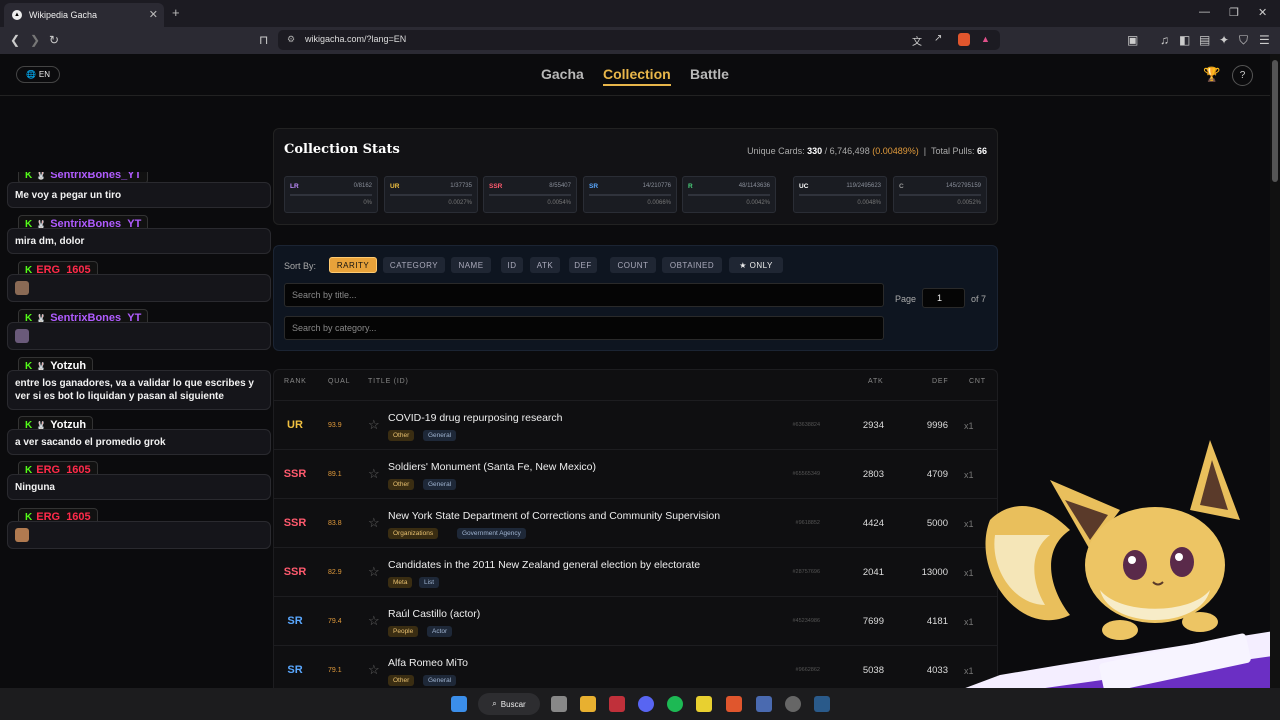 The height and width of the screenshot is (720, 1280). Describe the element at coordinates (1275, 121) in the screenshot. I see `scrollbar-thumb` at that location.